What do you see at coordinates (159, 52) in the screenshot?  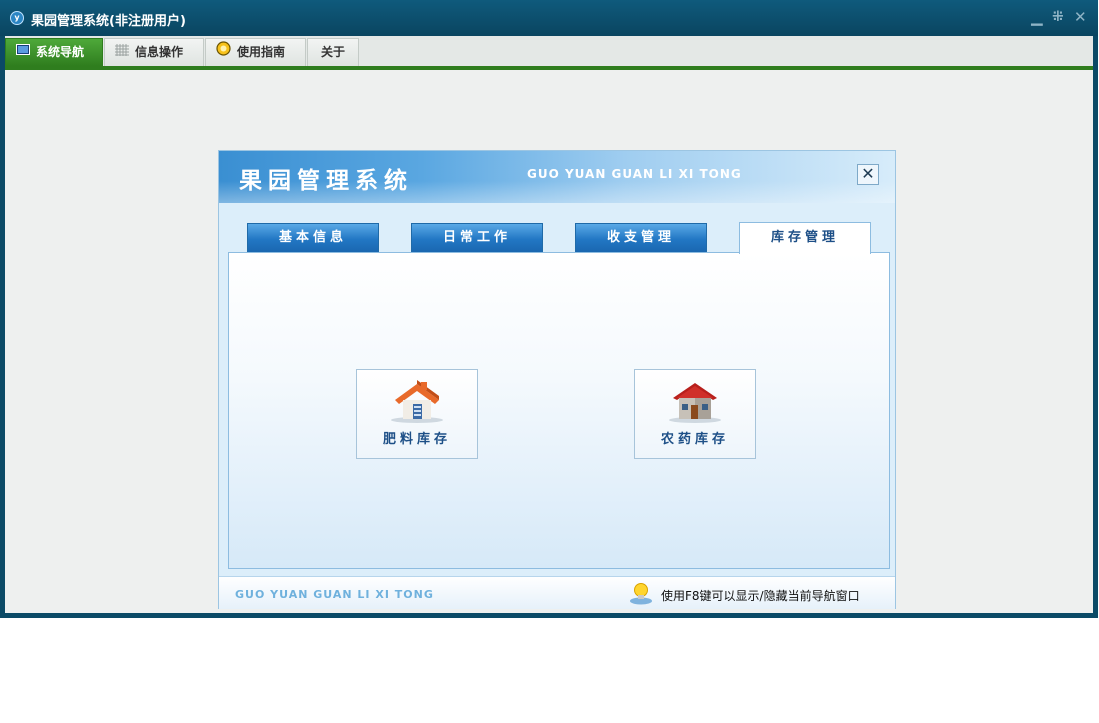 I see `menu-item-label: 信息操作` at bounding box center [159, 52].